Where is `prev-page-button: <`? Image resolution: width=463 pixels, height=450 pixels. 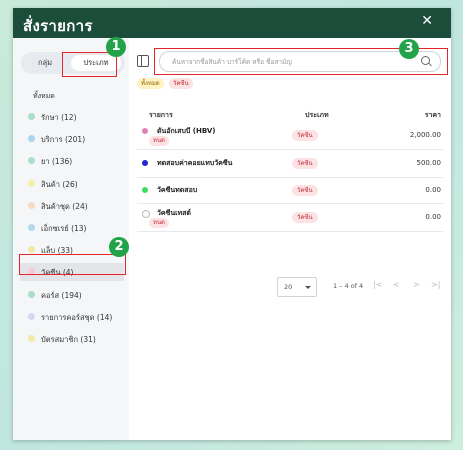
prev-page-button: < is located at coordinates (396, 284).